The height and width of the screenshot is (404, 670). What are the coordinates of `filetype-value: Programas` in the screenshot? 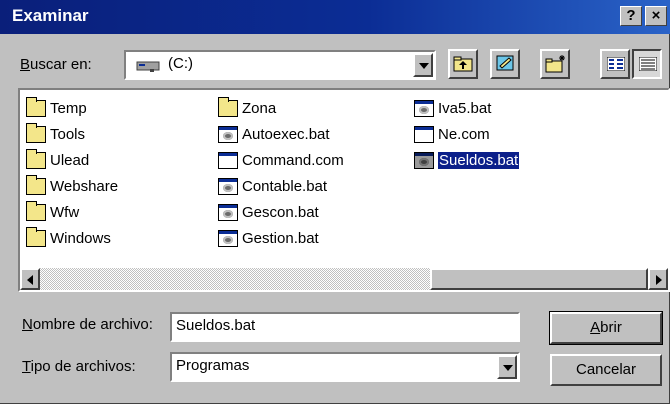 It's located at (213, 365).